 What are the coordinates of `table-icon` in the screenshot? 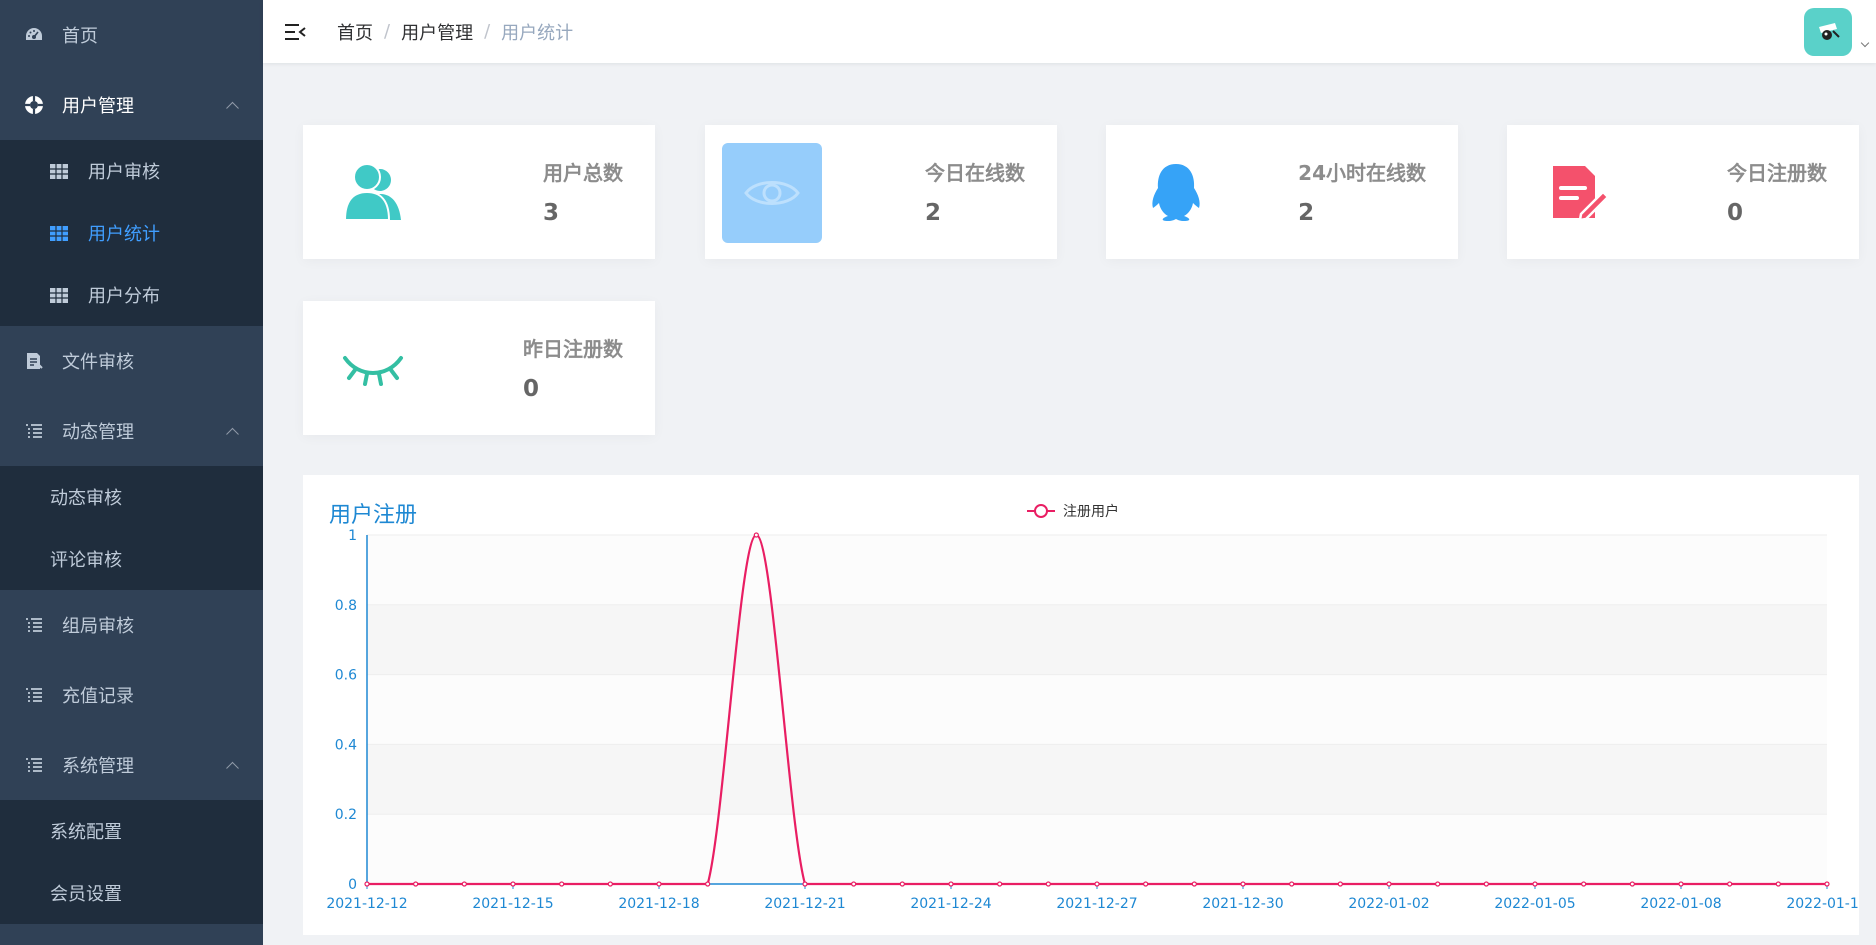 It's located at (59, 233).